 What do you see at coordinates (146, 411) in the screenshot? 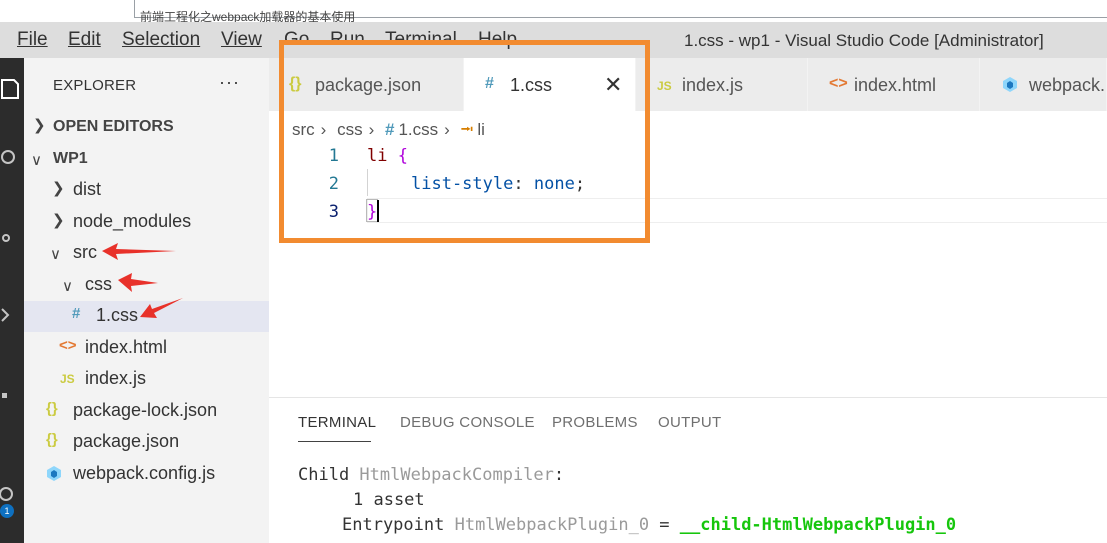
I see `tree-item-package-lock-json: {} package-lock.json` at bounding box center [146, 411].